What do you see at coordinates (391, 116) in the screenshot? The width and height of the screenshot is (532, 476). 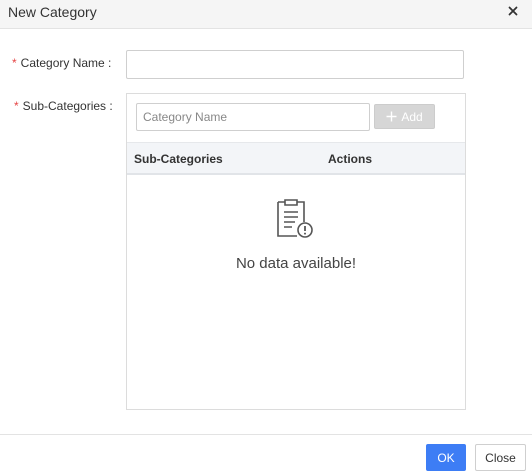 I see `plus-icon` at bounding box center [391, 116].